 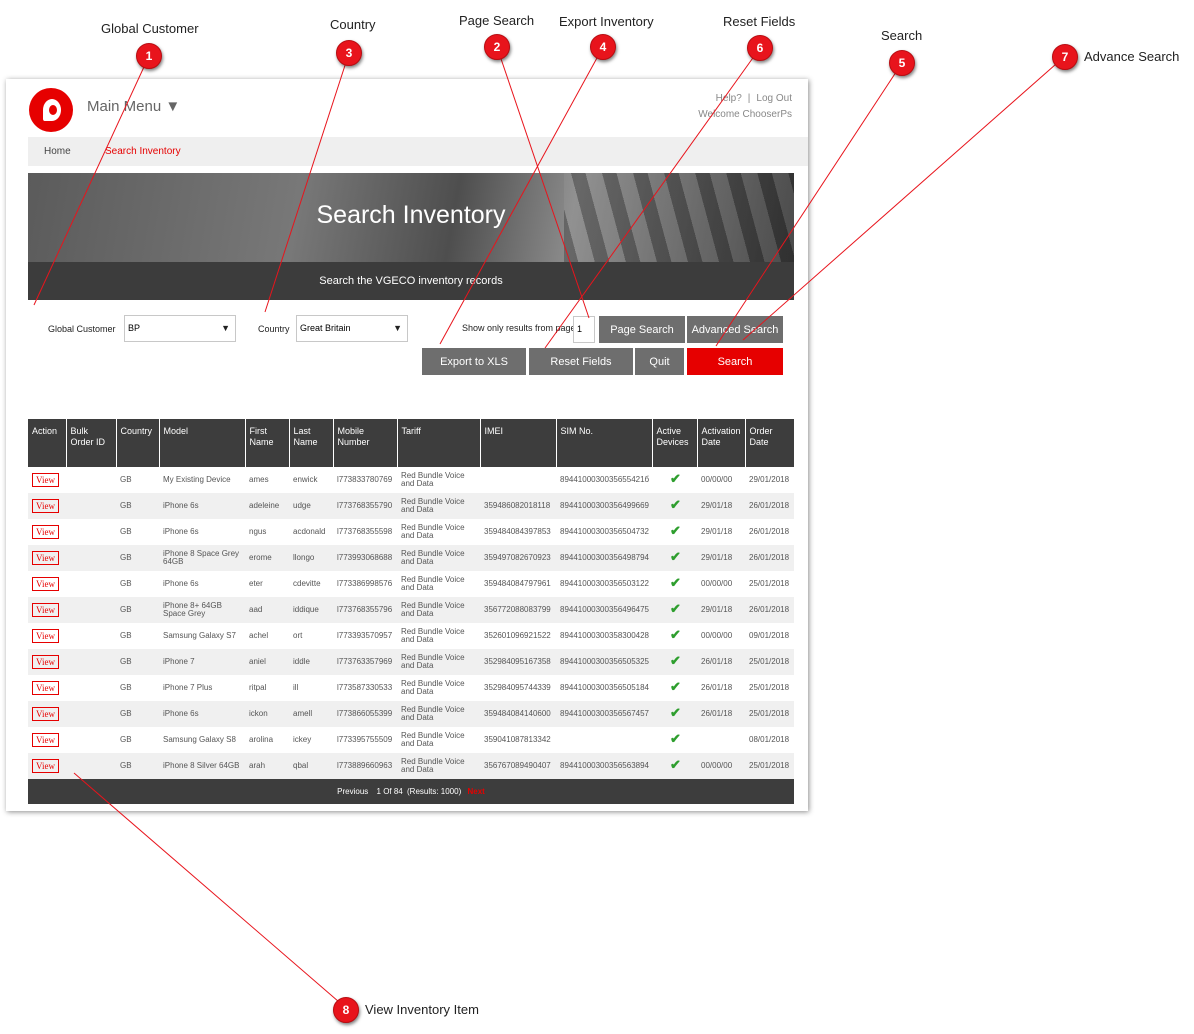 I want to click on cell-imei: 359484084797961, so click(x=517, y=583).